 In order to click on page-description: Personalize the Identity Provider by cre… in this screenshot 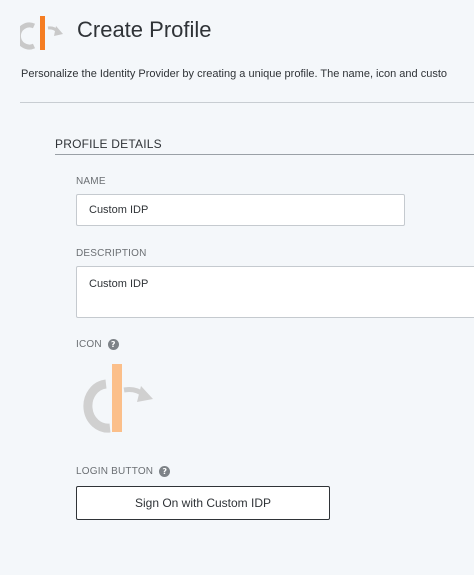, I will do `click(234, 74)`.